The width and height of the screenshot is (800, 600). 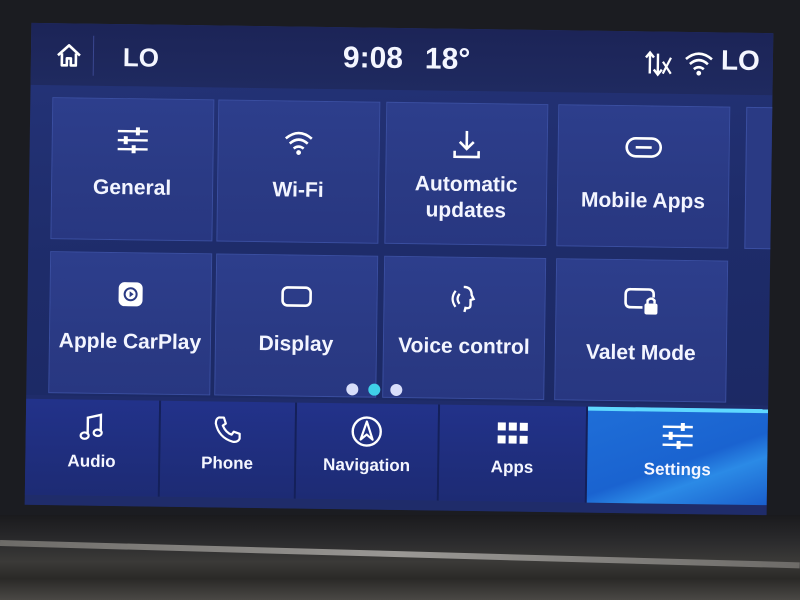 What do you see at coordinates (466, 197) in the screenshot?
I see `tile-label: Automatic updates` at bounding box center [466, 197].